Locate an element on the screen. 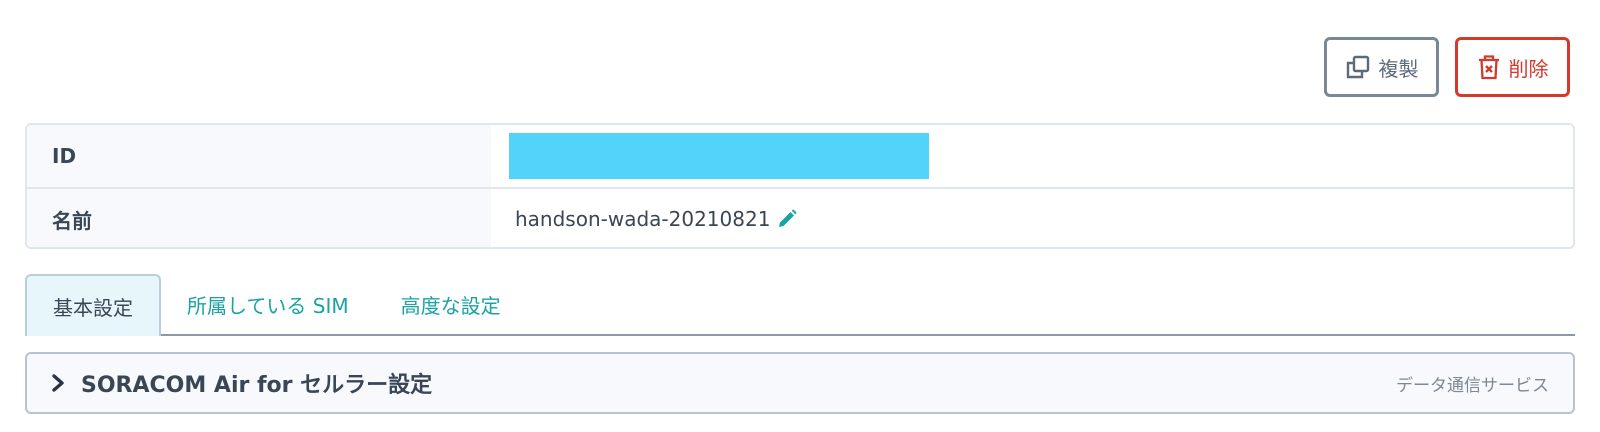 The height and width of the screenshot is (432, 1600). chevron-right-icon is located at coordinates (58, 383).